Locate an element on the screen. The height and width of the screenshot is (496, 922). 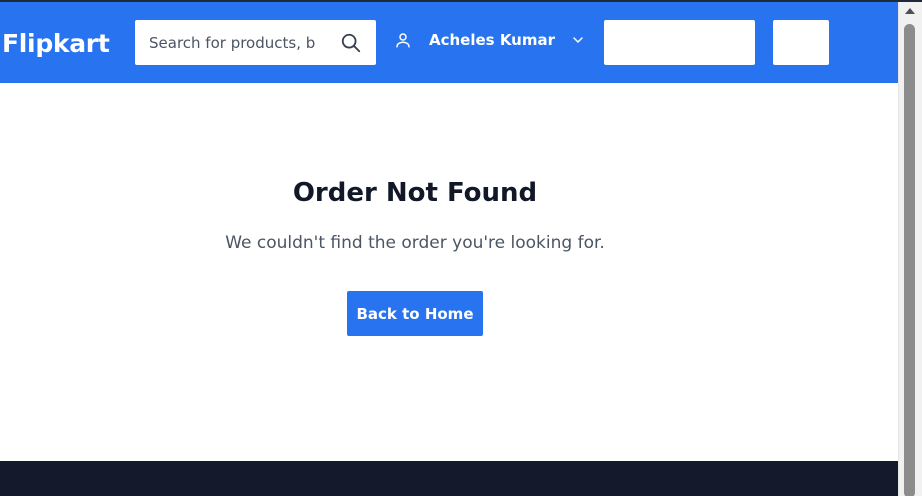
vertical-scrollbar is located at coordinates (910, 249).